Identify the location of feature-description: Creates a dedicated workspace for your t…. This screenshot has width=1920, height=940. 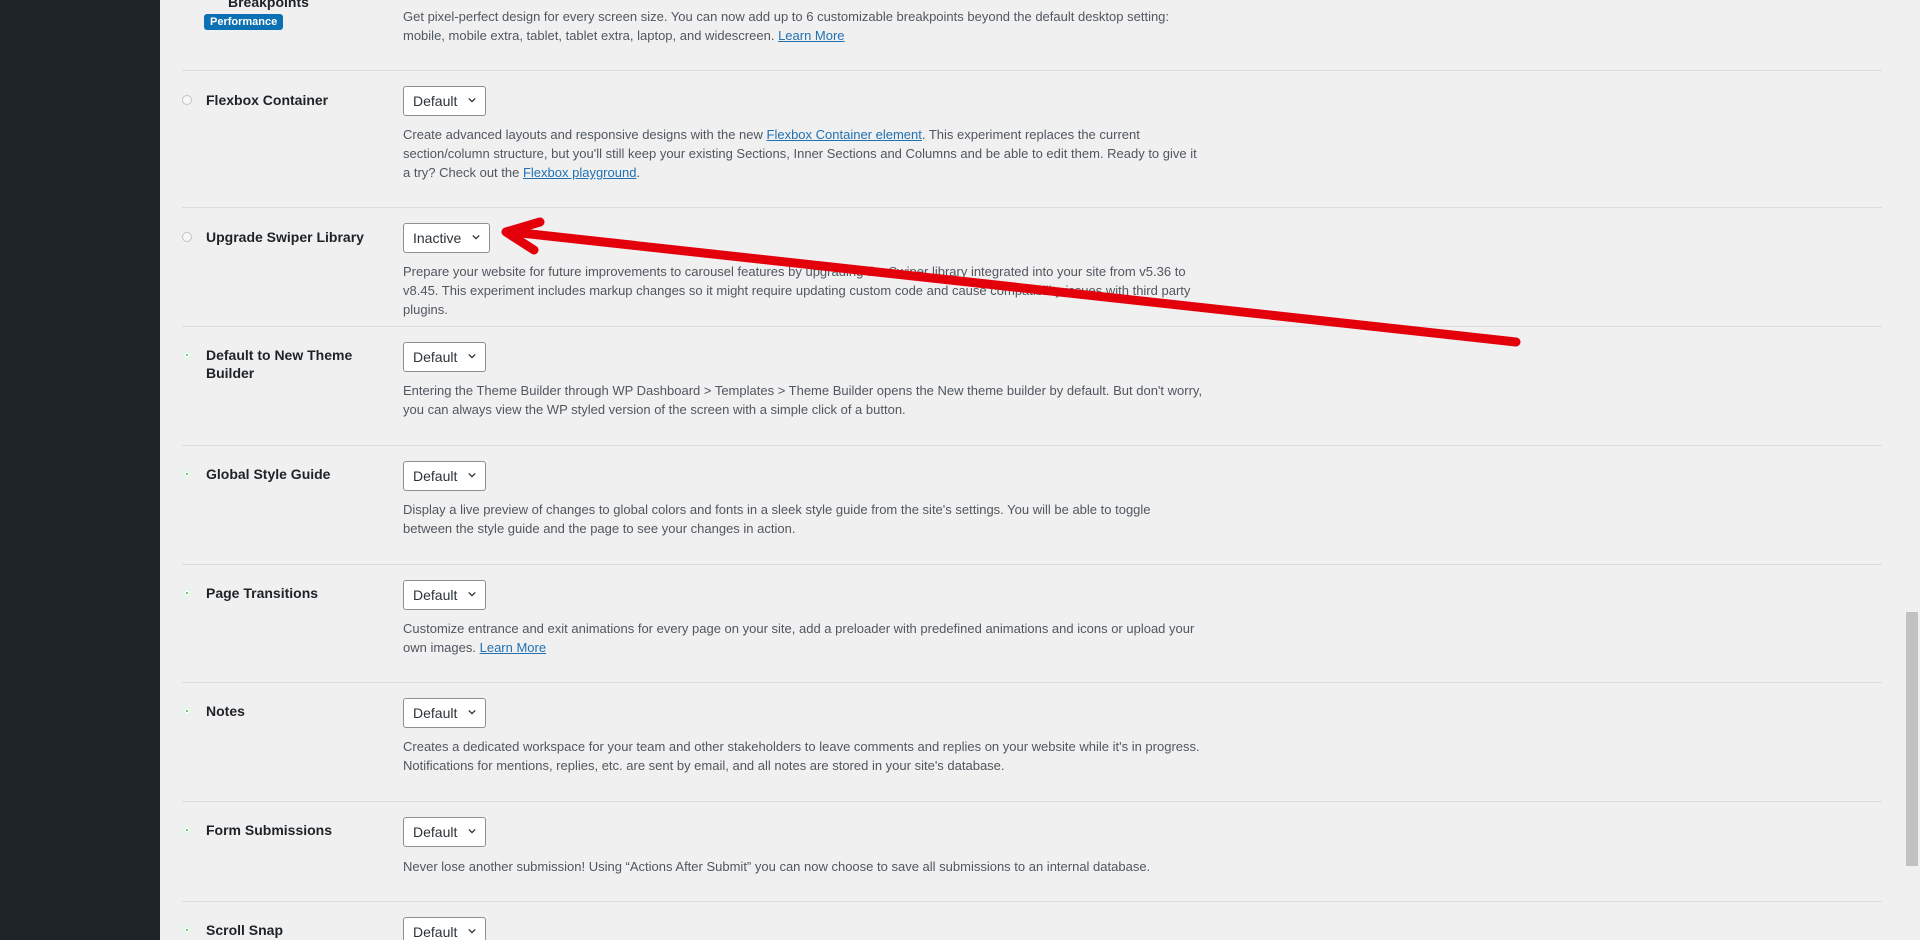
(801, 756).